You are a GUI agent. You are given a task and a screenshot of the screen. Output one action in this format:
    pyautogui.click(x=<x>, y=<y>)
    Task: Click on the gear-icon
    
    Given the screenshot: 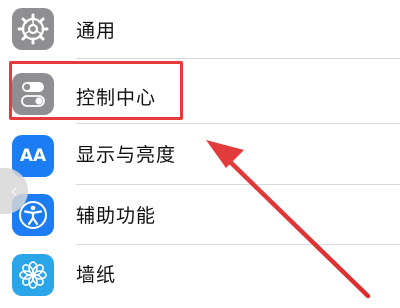 What is the action you would take?
    pyautogui.click(x=33, y=29)
    